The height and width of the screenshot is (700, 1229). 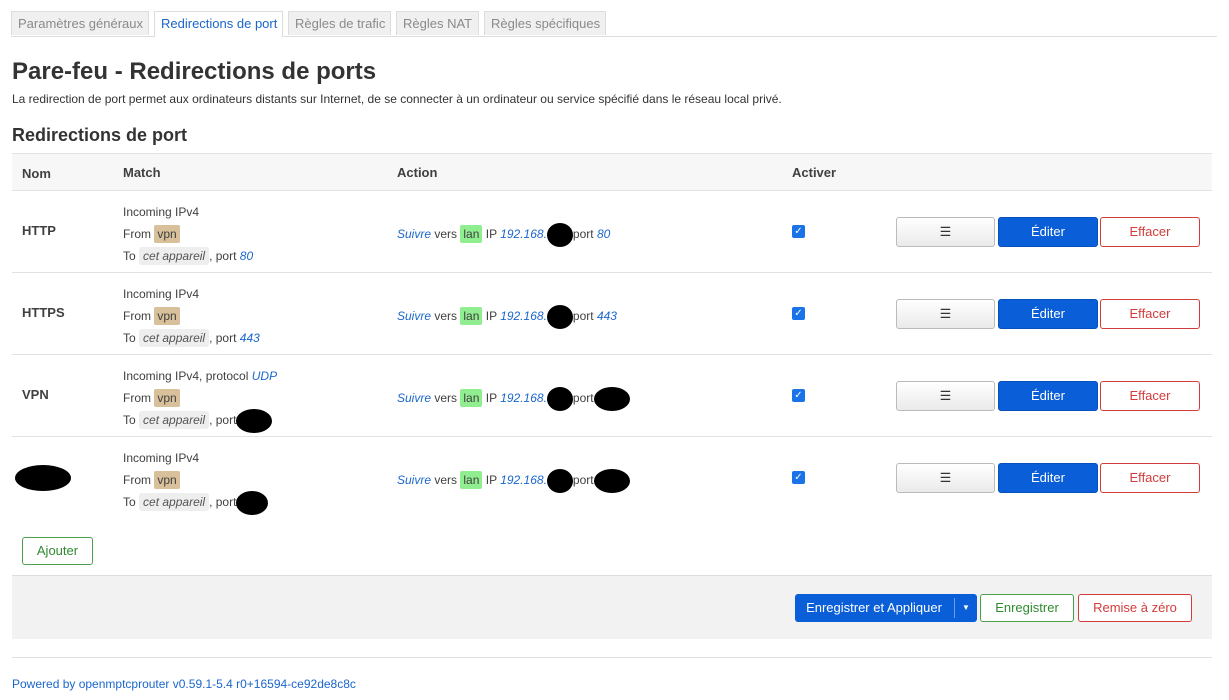 I want to click on tab-traffic-rules: Règles de trafic, so click(x=339, y=23).